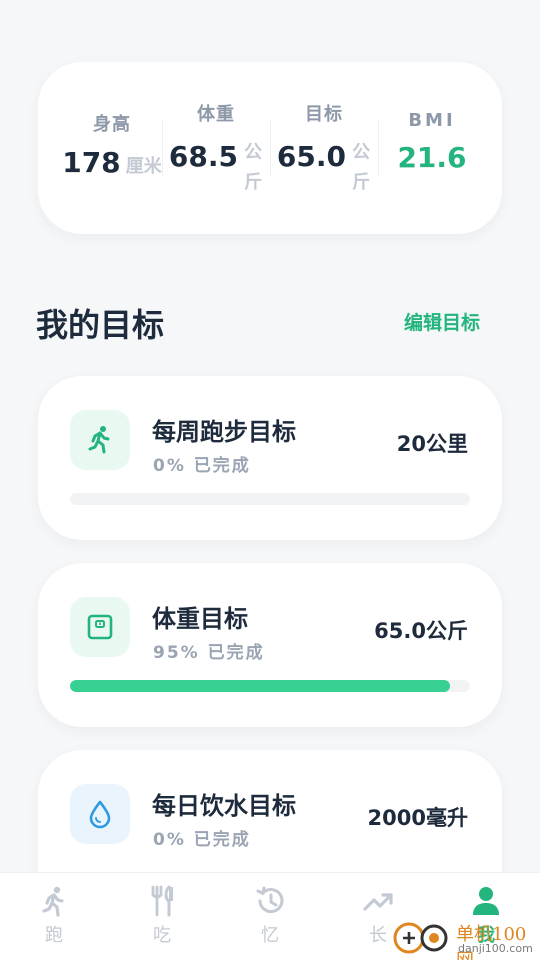 Image resolution: width=540 pixels, height=960 pixels. What do you see at coordinates (270, 916) in the screenshot?
I see `nav-item-memory: 忆` at bounding box center [270, 916].